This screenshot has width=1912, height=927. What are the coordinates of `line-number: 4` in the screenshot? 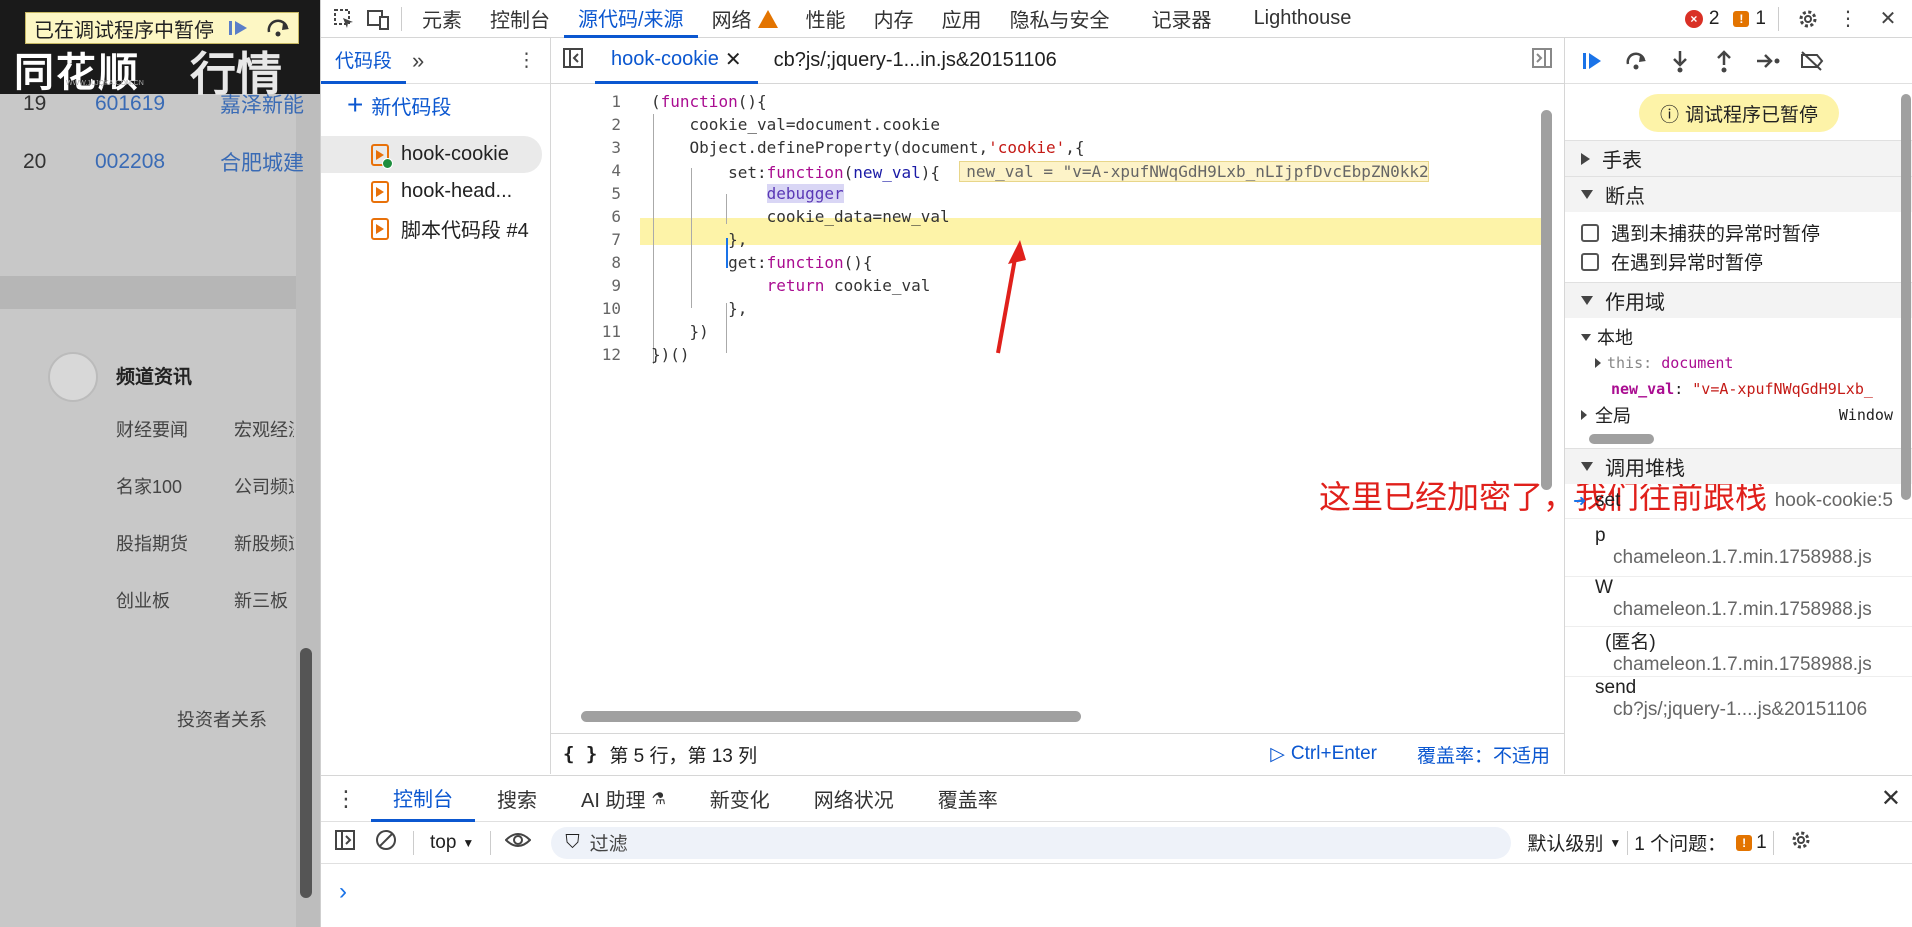 It's located at (586, 170).